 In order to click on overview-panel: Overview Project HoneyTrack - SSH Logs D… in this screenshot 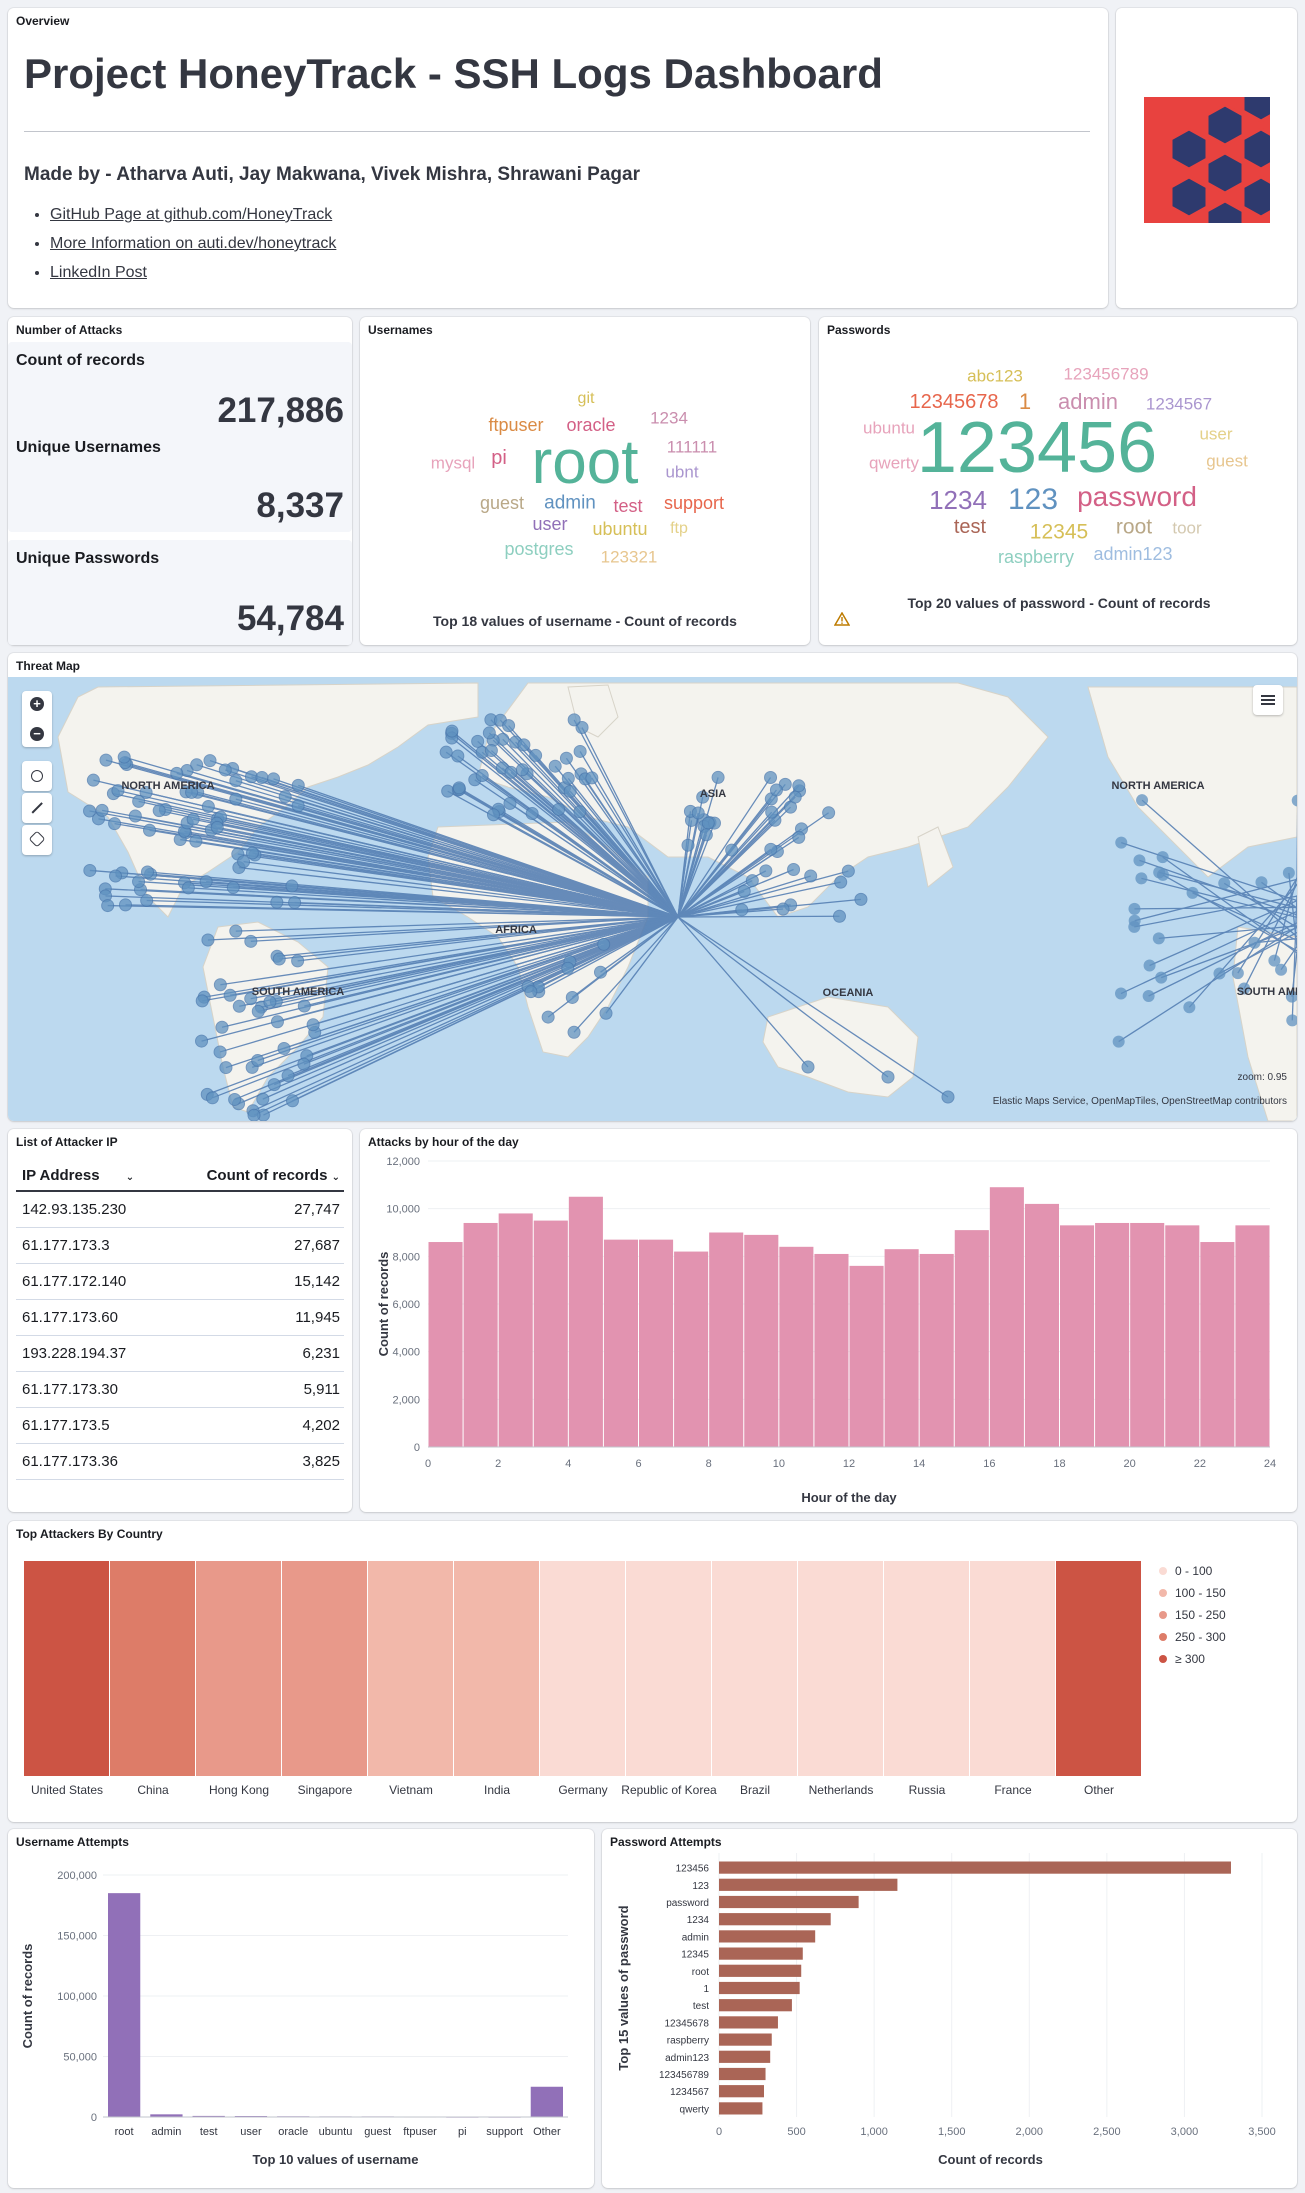, I will do `click(558, 158)`.